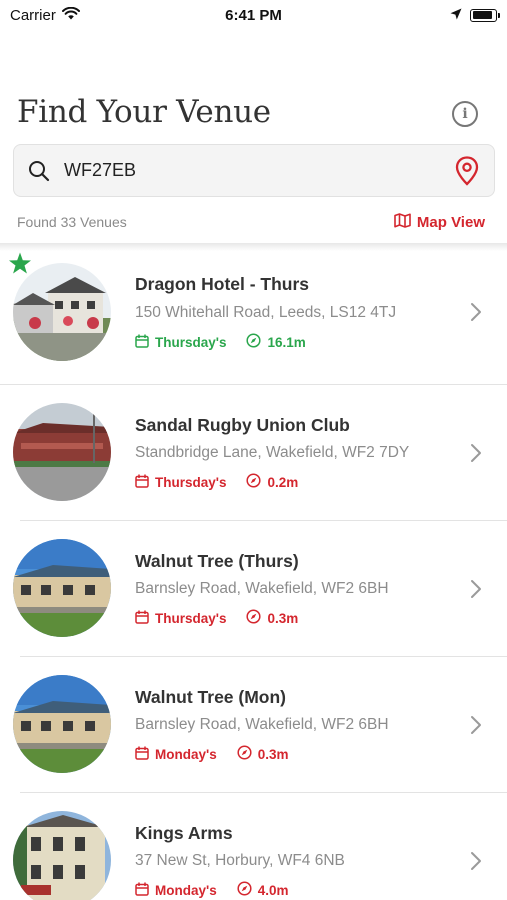  What do you see at coordinates (144, 112) in the screenshot?
I see `page-title: Find Your Venue` at bounding box center [144, 112].